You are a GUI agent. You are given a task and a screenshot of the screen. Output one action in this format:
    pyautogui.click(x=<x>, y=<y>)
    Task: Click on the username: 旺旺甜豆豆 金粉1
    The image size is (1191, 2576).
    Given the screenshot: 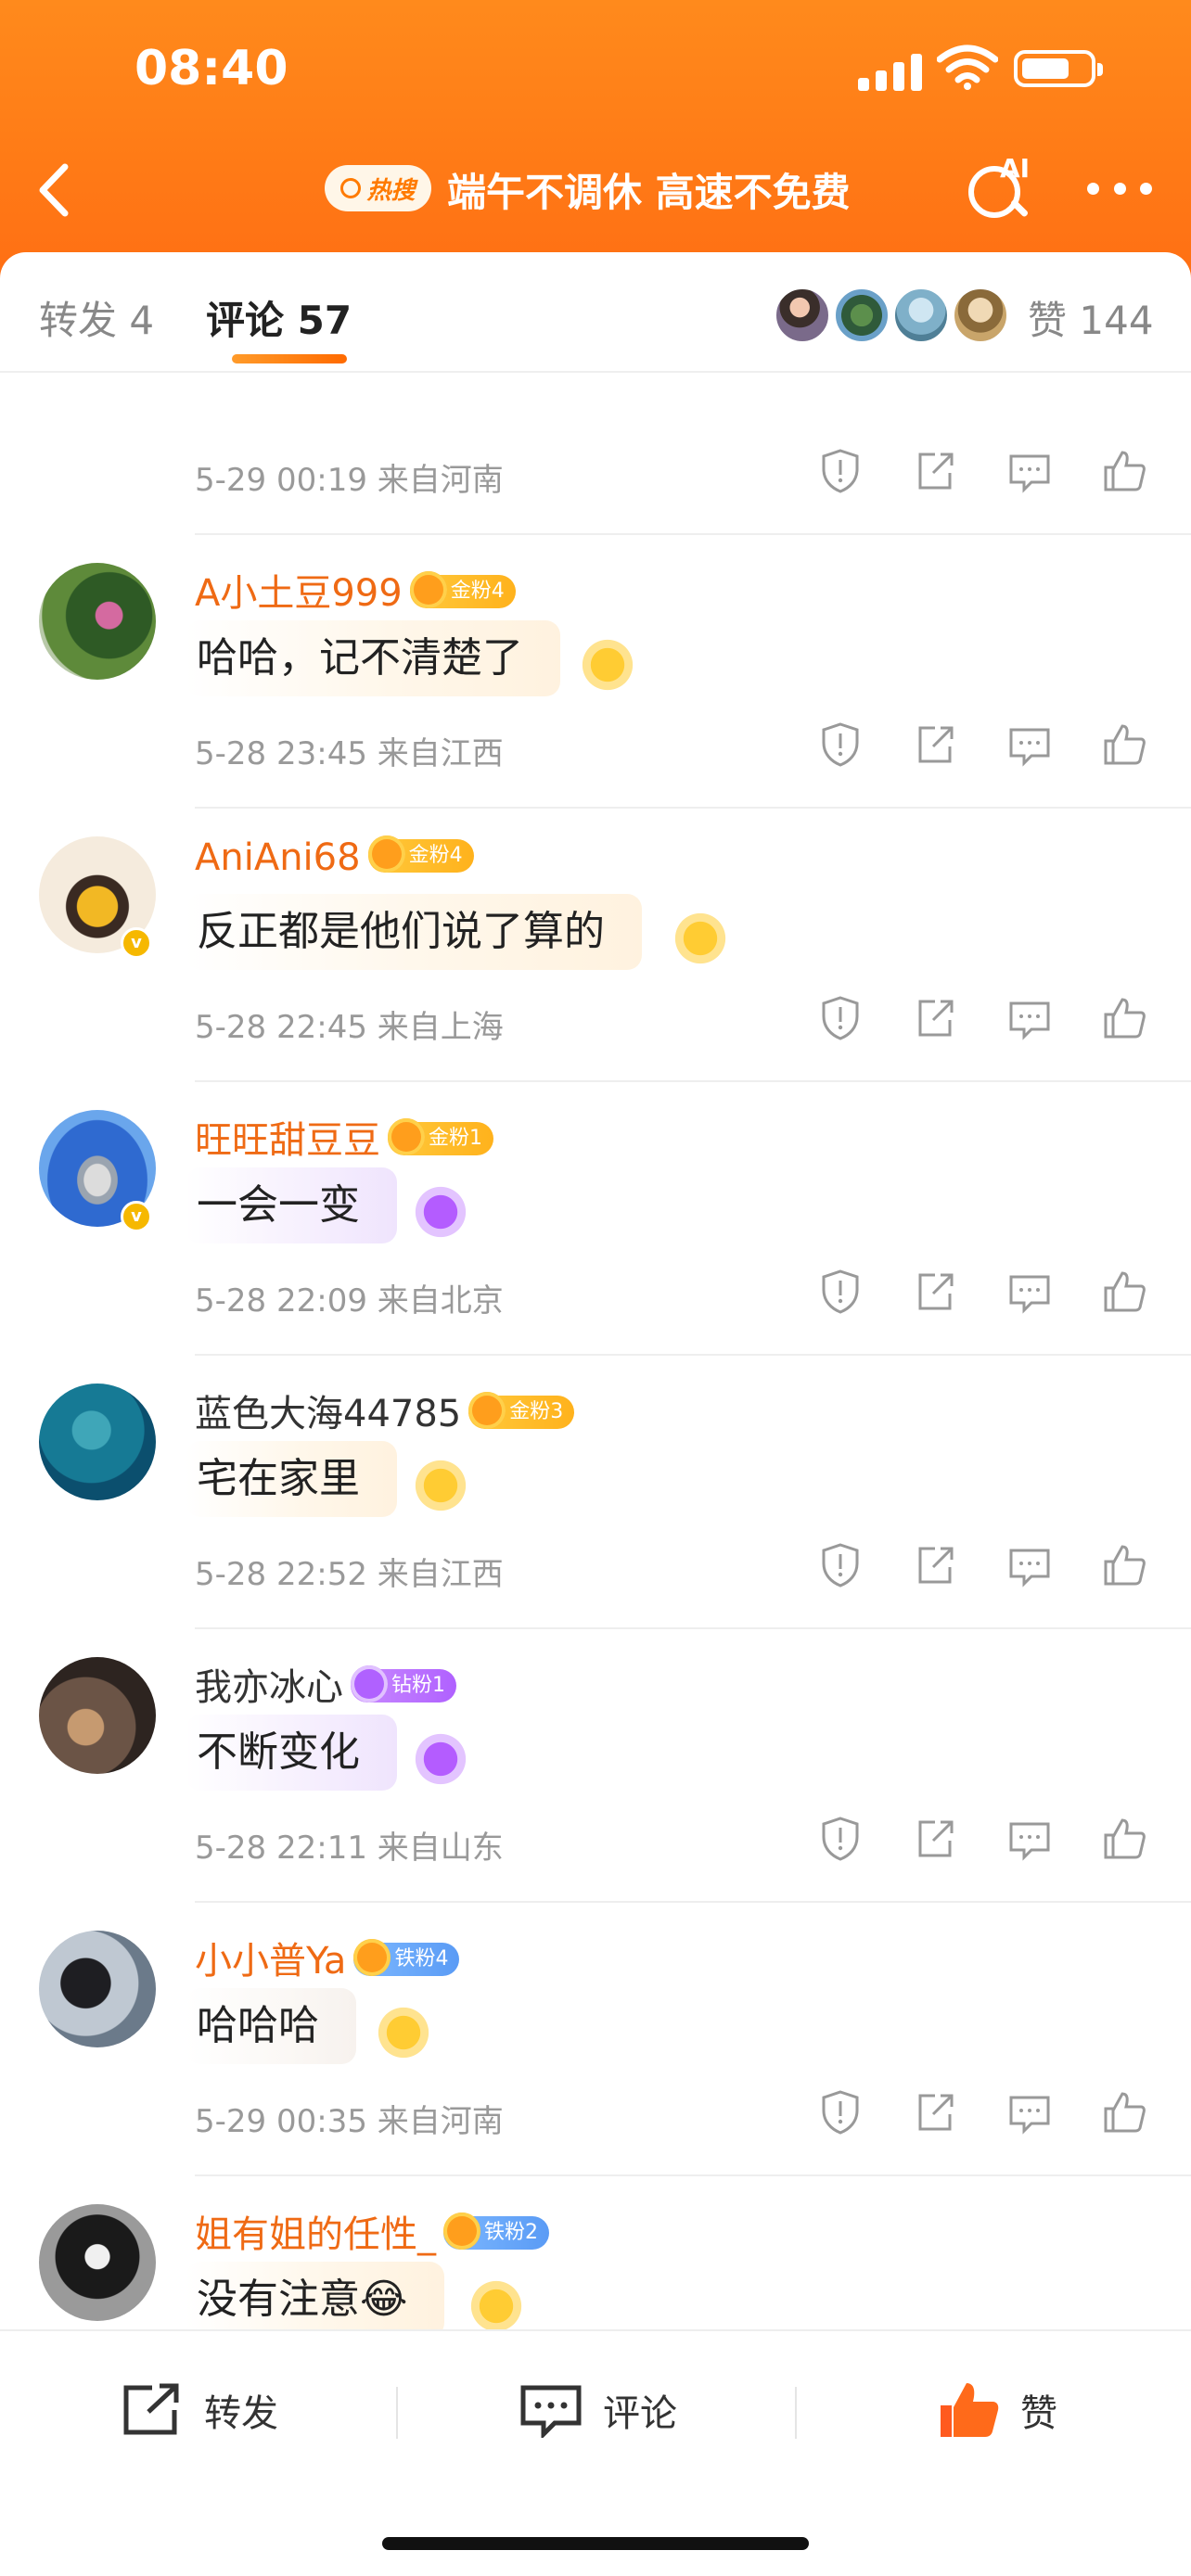 What is the action you would take?
    pyautogui.click(x=344, y=1137)
    